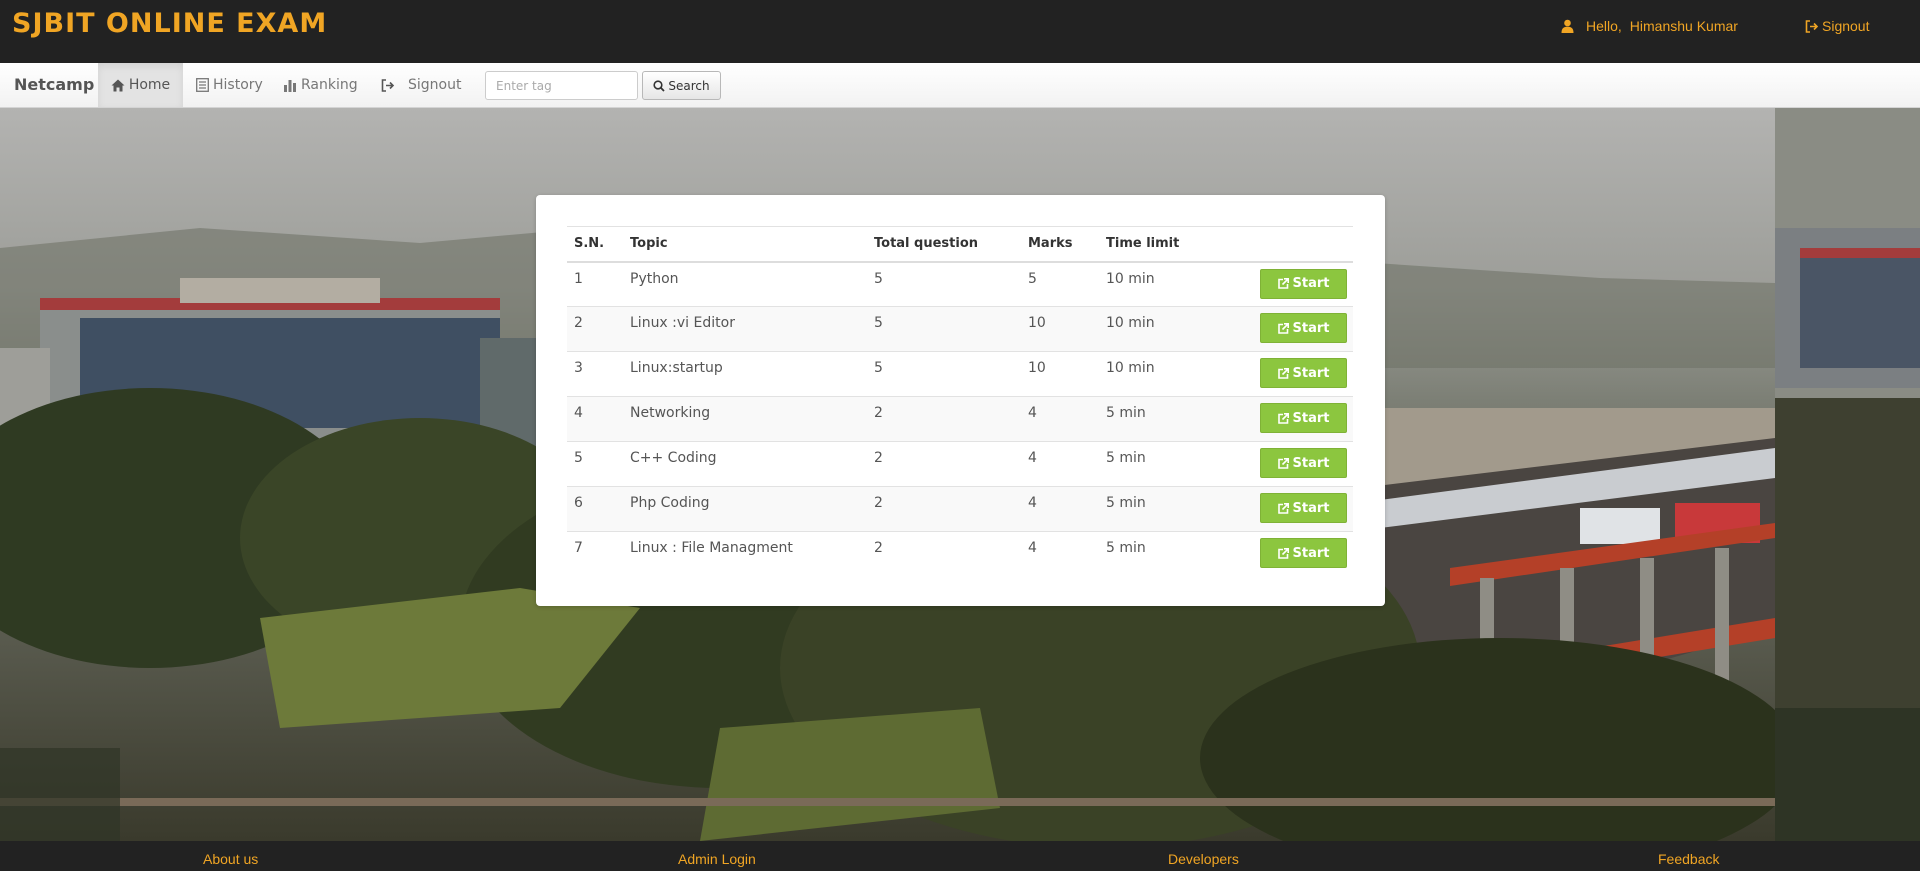  Describe the element at coordinates (435, 85) in the screenshot. I see `nav-item-signout-label: Signout` at that location.